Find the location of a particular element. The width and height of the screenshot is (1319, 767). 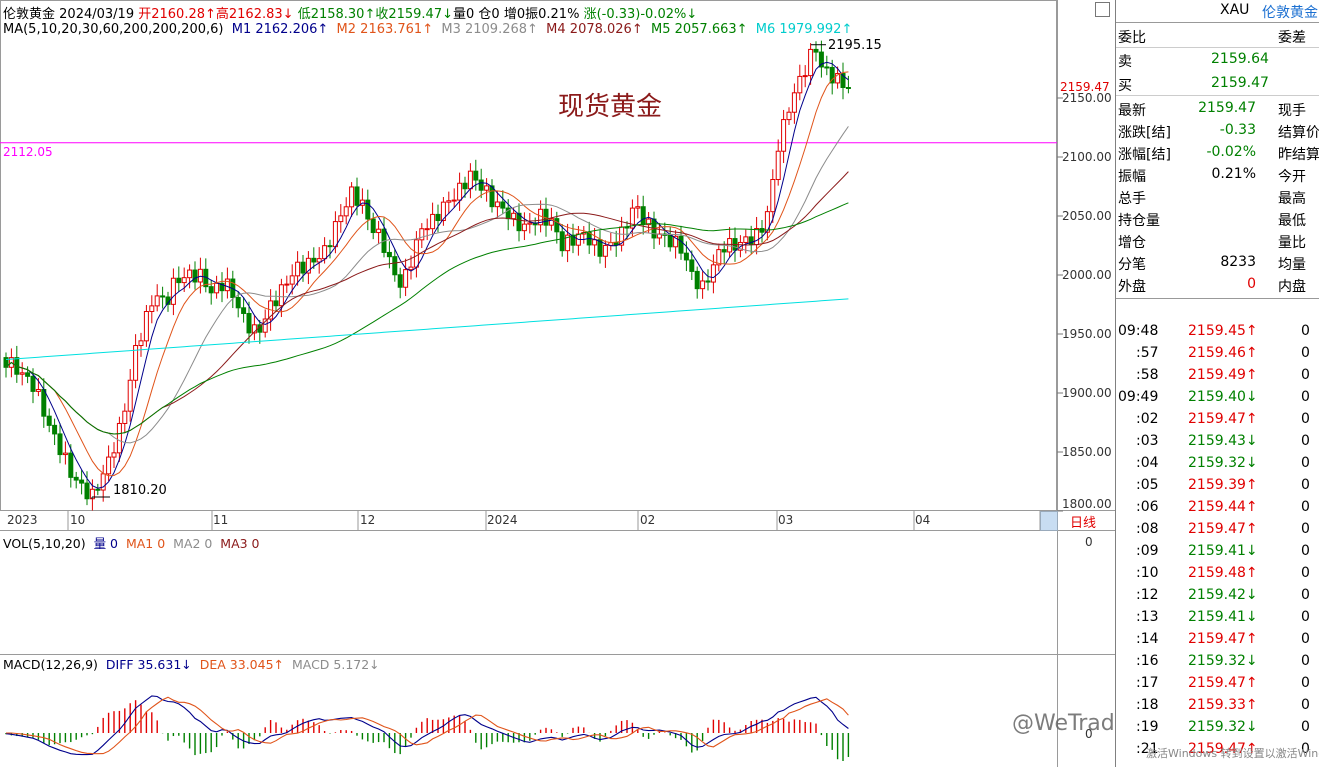

period-selector: 日线 is located at coordinates (1083, 521).